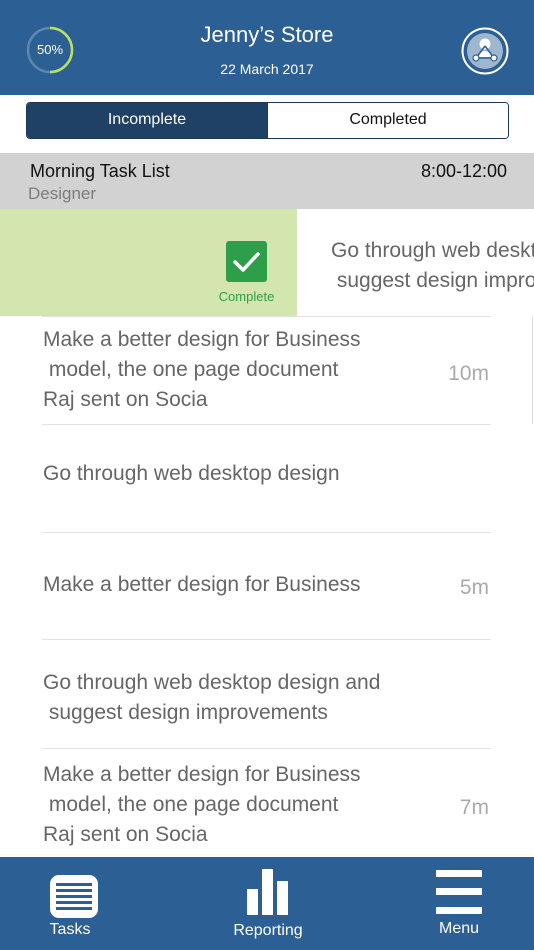 This screenshot has width=534, height=950. What do you see at coordinates (268, 930) in the screenshot?
I see `tab-reporting-label: Reporting` at bounding box center [268, 930].